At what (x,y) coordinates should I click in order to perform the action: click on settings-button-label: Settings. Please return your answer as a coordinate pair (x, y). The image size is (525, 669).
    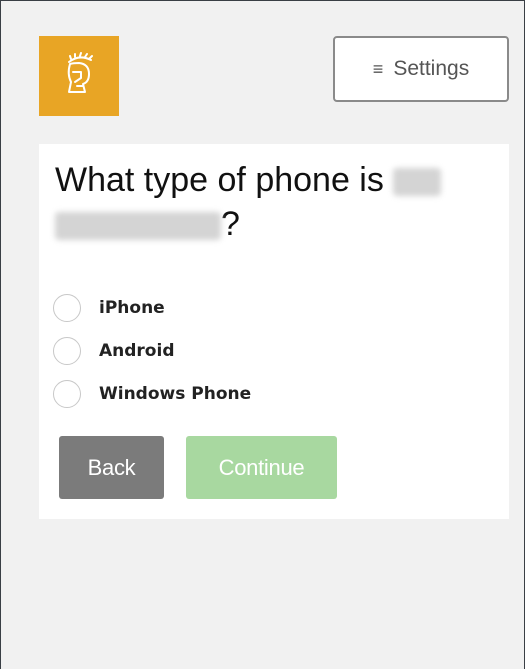
    Looking at the image, I should click on (431, 68).